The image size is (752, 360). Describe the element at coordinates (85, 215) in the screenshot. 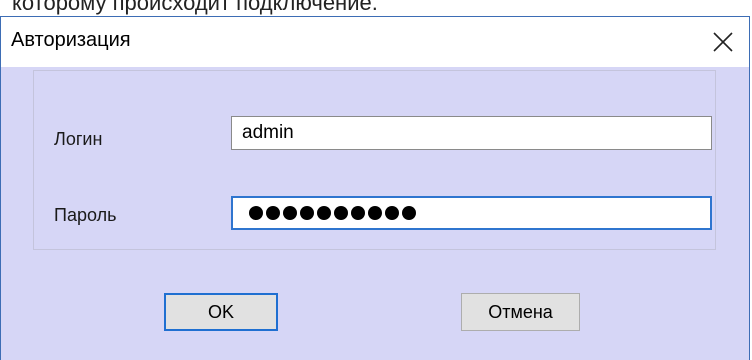

I see `password-label: Пароль` at that location.